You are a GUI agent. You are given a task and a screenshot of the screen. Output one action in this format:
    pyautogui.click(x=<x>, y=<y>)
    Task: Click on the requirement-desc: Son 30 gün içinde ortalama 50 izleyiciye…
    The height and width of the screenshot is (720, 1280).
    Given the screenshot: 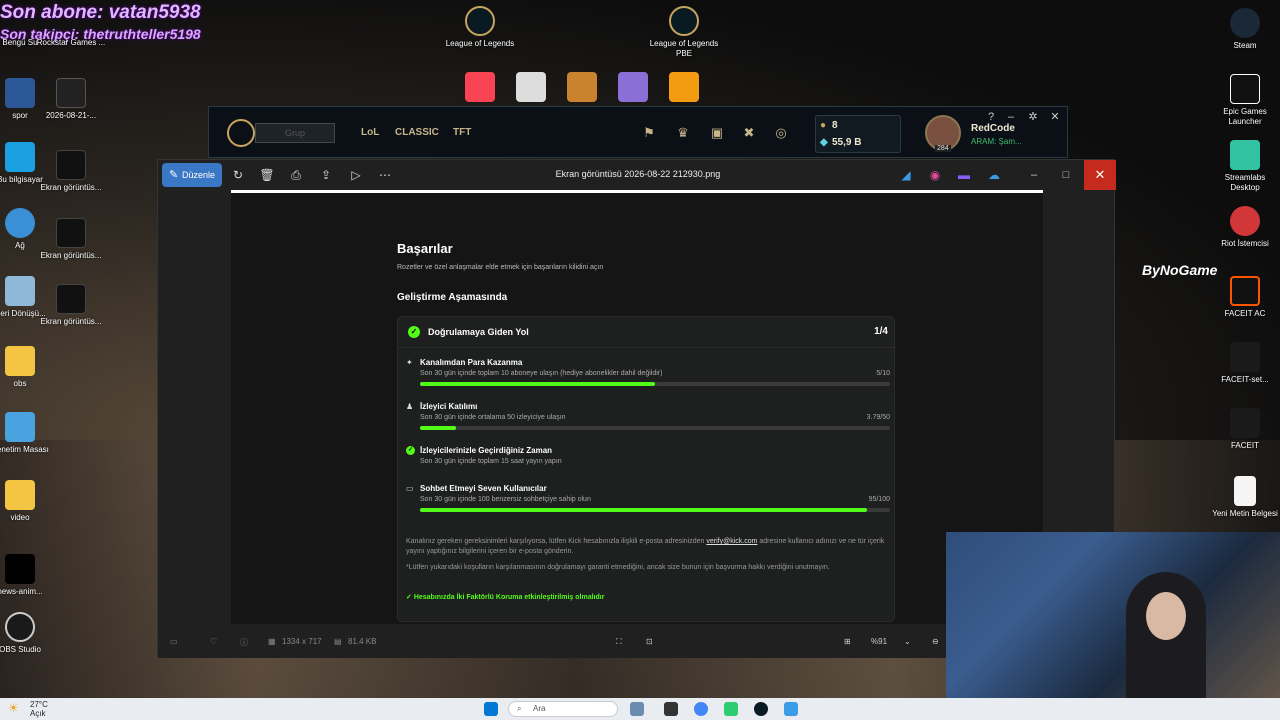 What is the action you would take?
    pyautogui.click(x=493, y=417)
    